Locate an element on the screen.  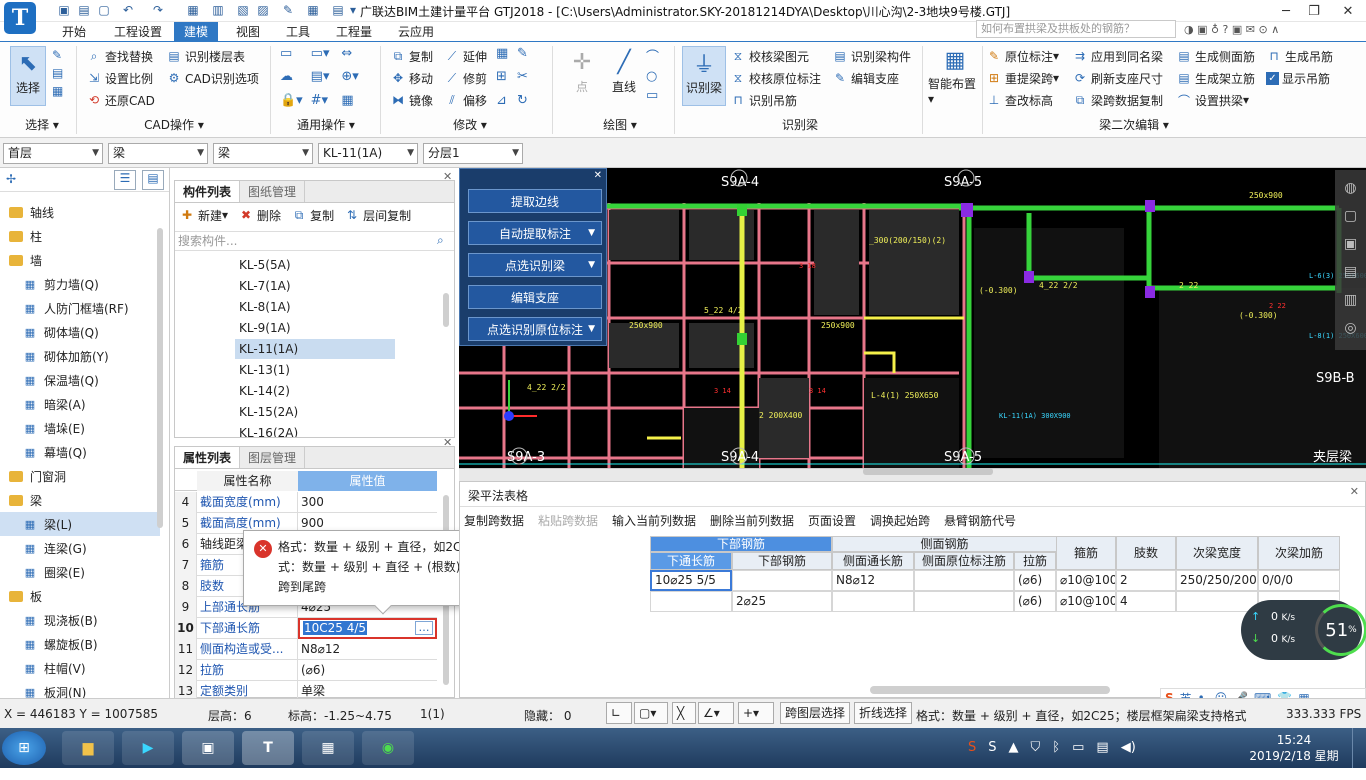
network-icon: ▤ is located at coordinates (1102, 747).